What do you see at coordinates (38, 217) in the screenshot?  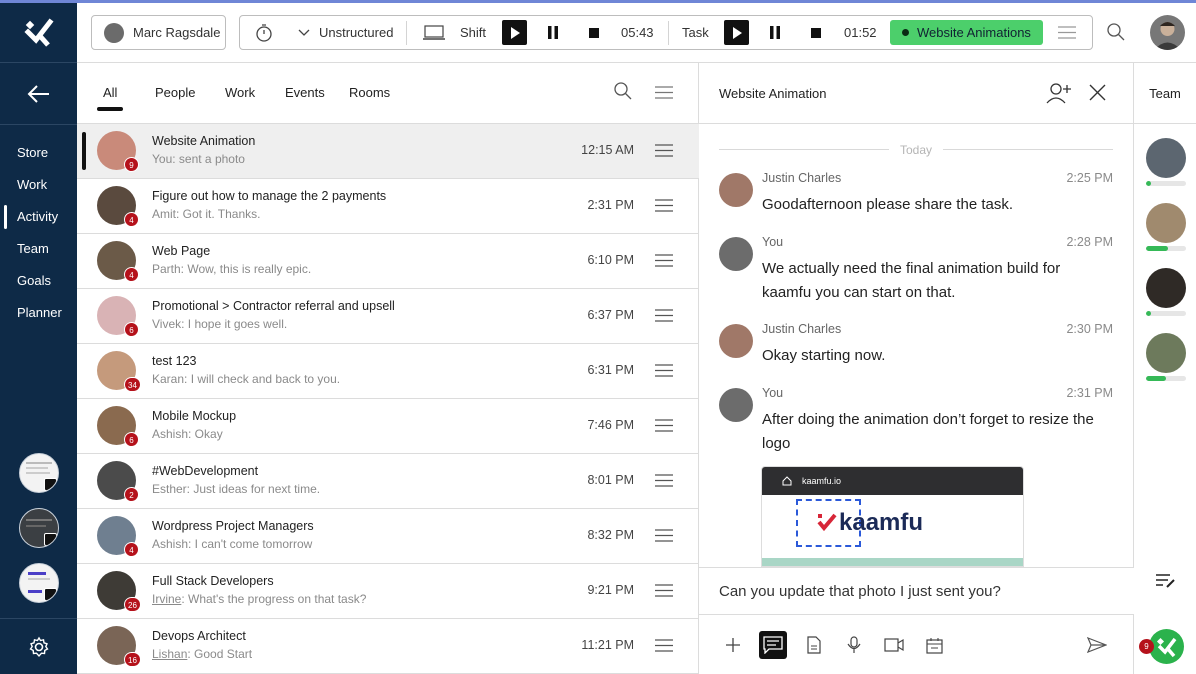 I see `sidebar-item-activity: Activity` at bounding box center [38, 217].